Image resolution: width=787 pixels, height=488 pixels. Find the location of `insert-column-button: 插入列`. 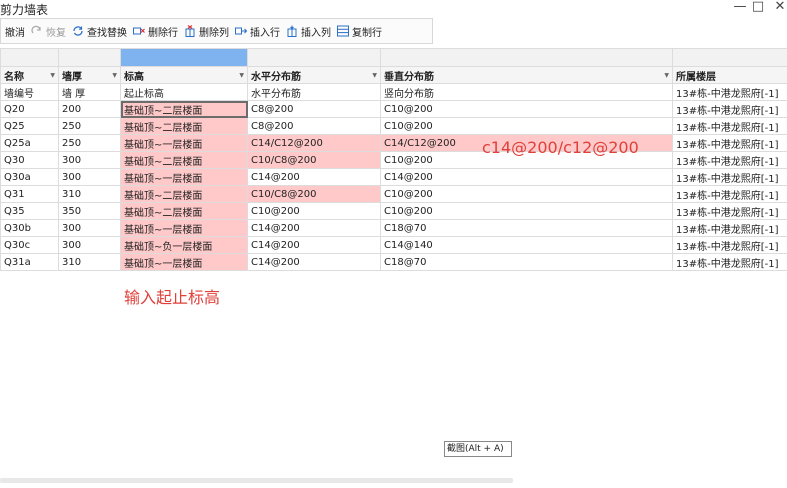

insert-column-button: 插入列 is located at coordinates (309, 31).